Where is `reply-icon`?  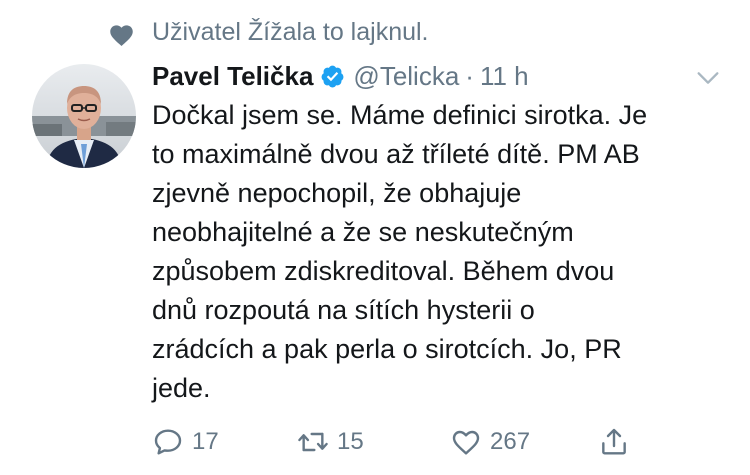
reply-icon is located at coordinates (168, 442).